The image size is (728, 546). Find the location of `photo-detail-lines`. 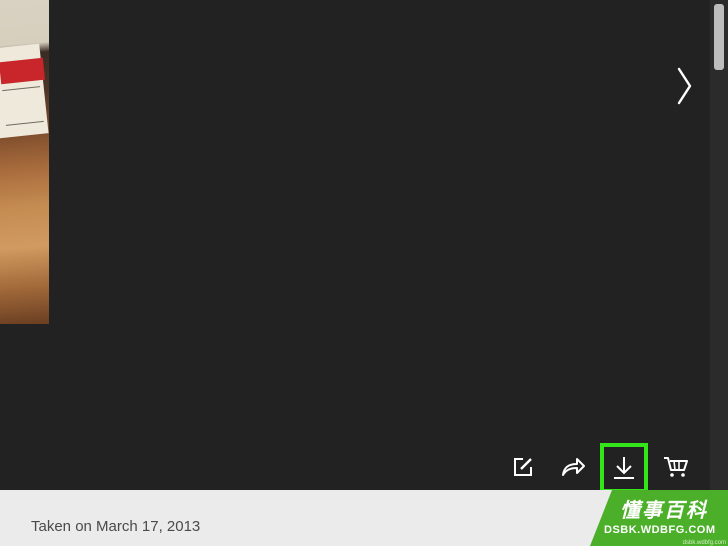

photo-detail-lines is located at coordinates (23, 106).